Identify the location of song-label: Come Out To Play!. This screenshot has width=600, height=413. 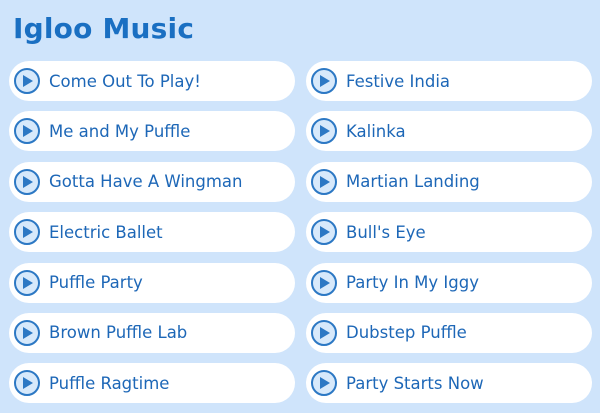
(125, 81).